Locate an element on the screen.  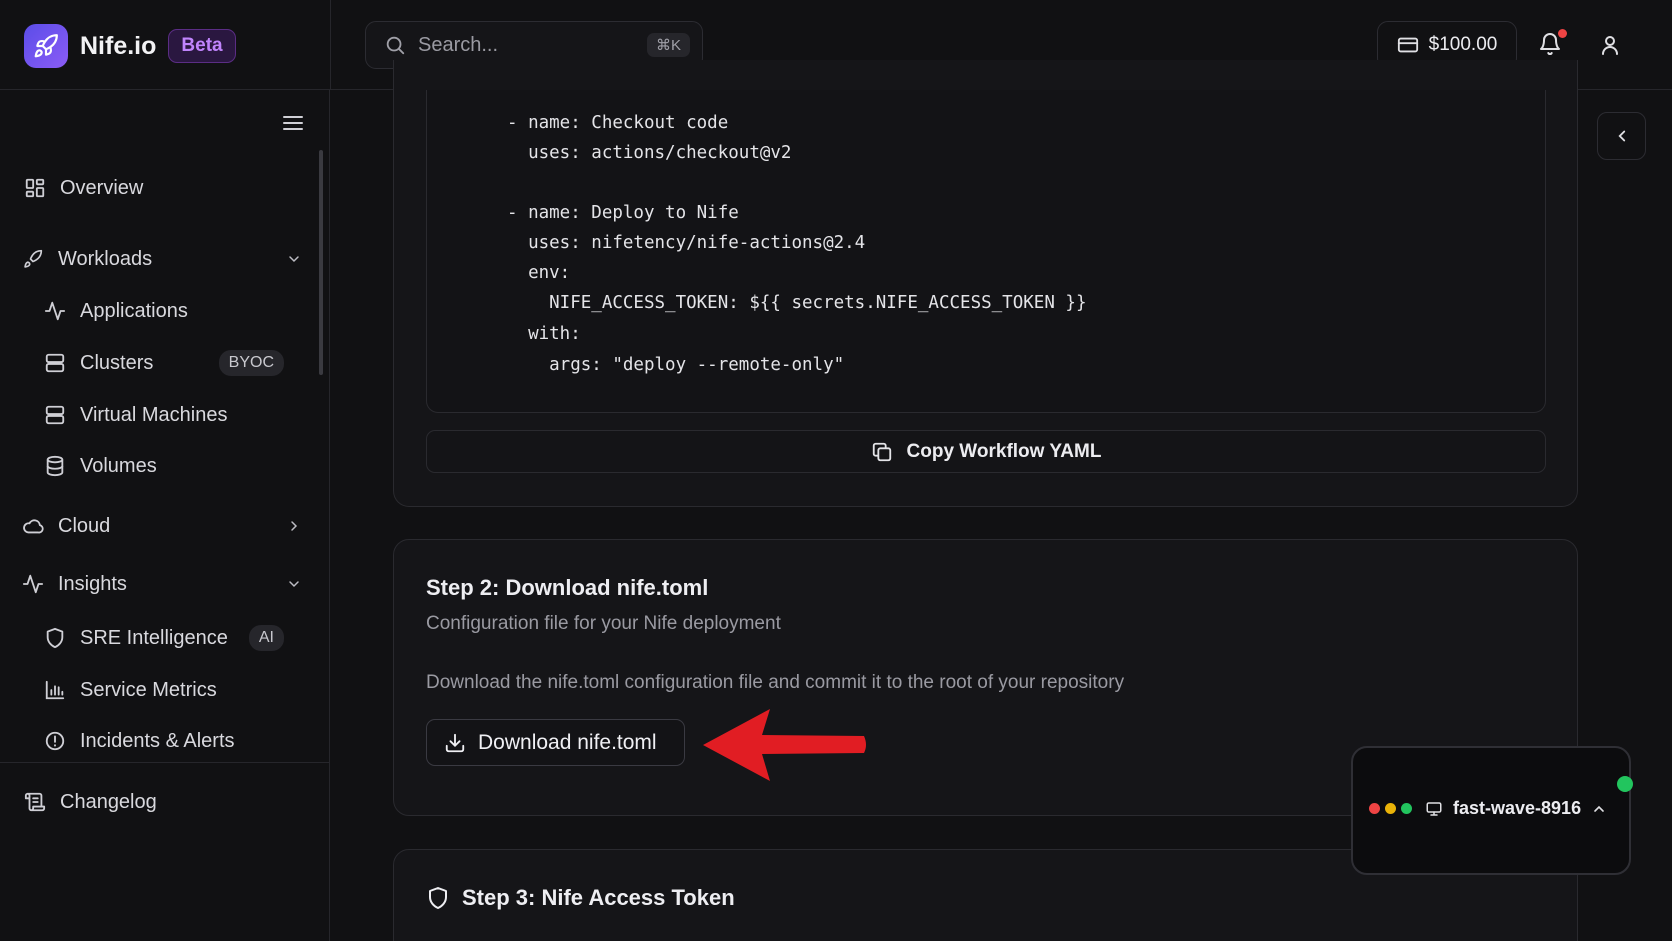
alert-circle-icon is located at coordinates (55, 741).